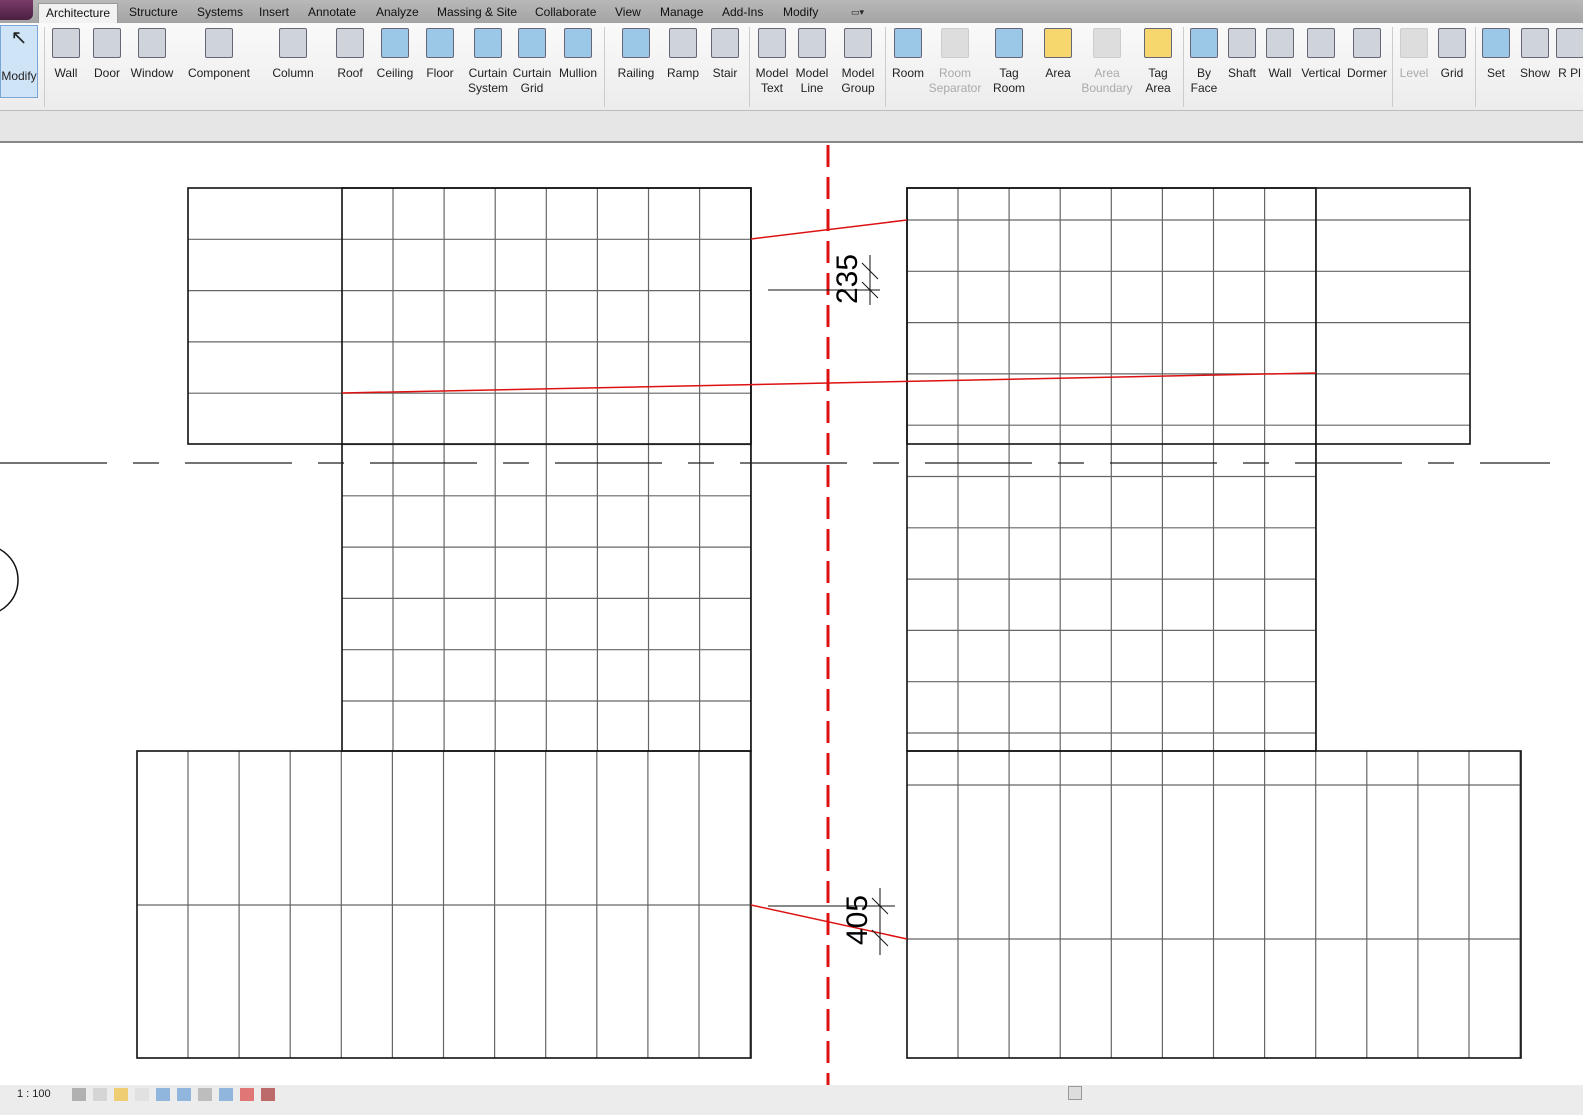 Image resolution: width=1583 pixels, height=1115 pixels. I want to click on tab-analyze: Analyze, so click(397, 12).